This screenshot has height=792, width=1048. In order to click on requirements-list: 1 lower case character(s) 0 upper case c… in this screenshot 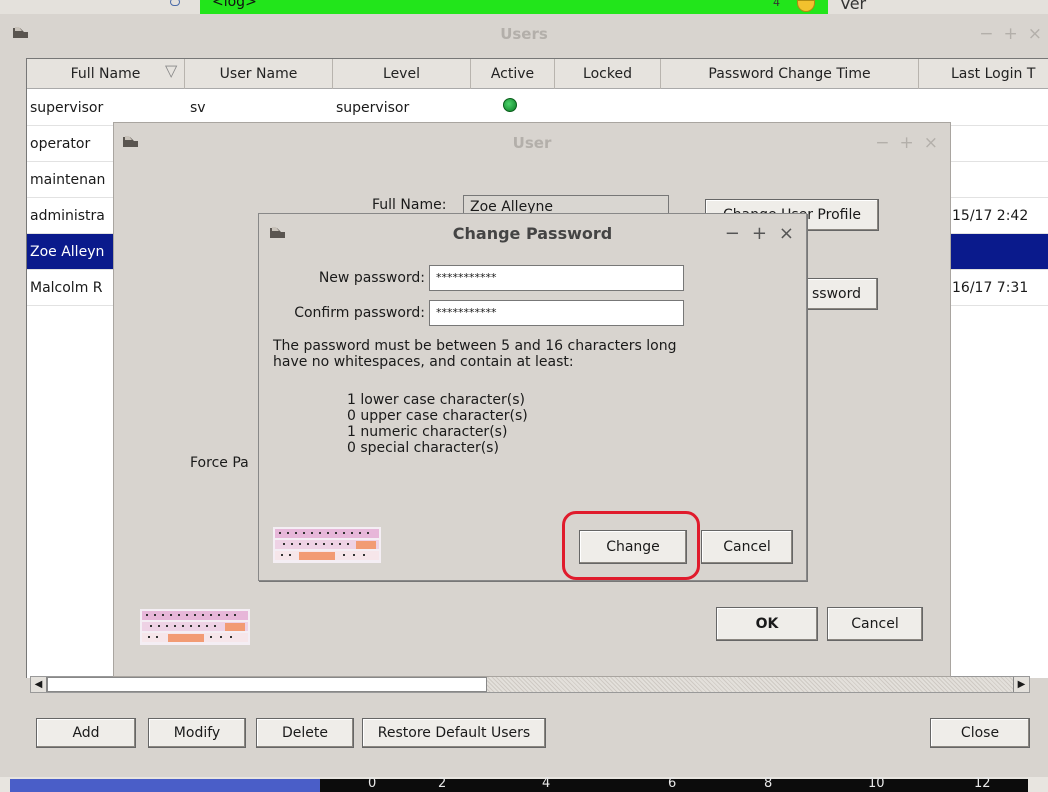, I will do `click(547, 424)`.